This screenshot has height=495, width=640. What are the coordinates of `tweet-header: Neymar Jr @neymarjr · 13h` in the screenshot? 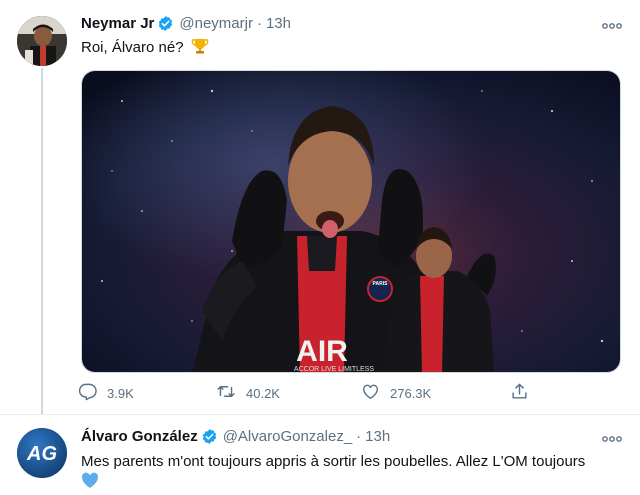 It's located at (186, 23).